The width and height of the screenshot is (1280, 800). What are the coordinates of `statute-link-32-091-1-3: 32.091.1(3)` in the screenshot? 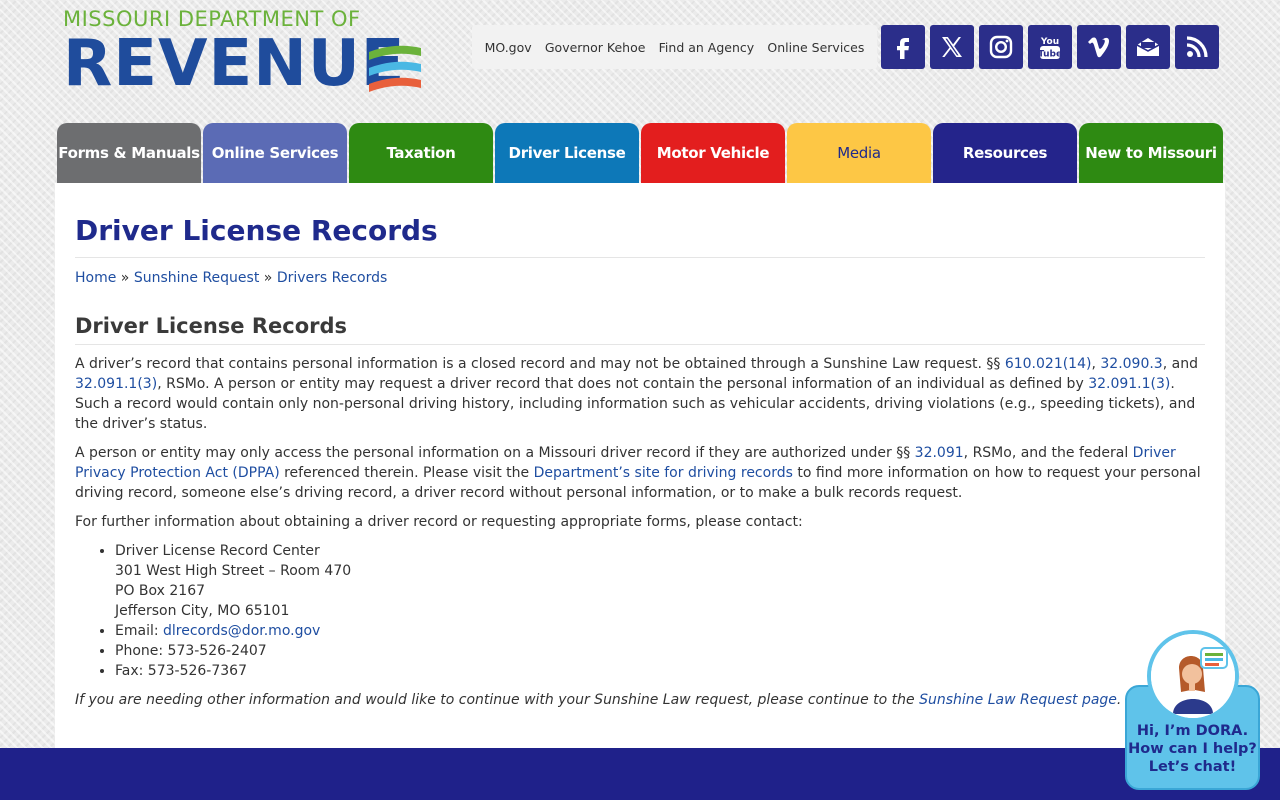 It's located at (116, 384).